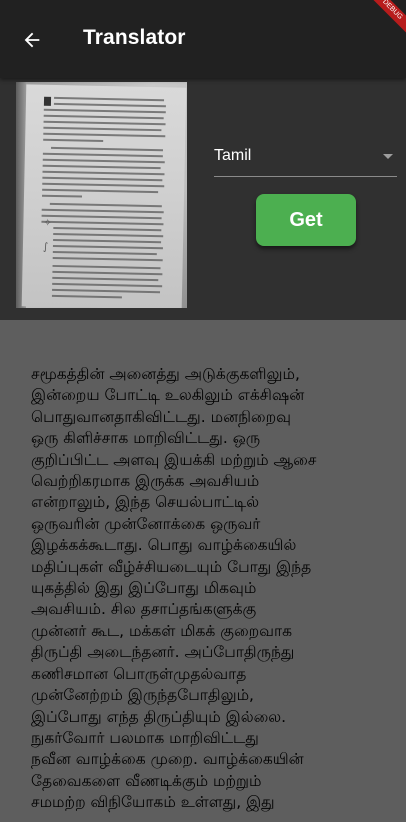  Describe the element at coordinates (233, 155) in the screenshot. I see `language-selected-value: Tamil` at that location.